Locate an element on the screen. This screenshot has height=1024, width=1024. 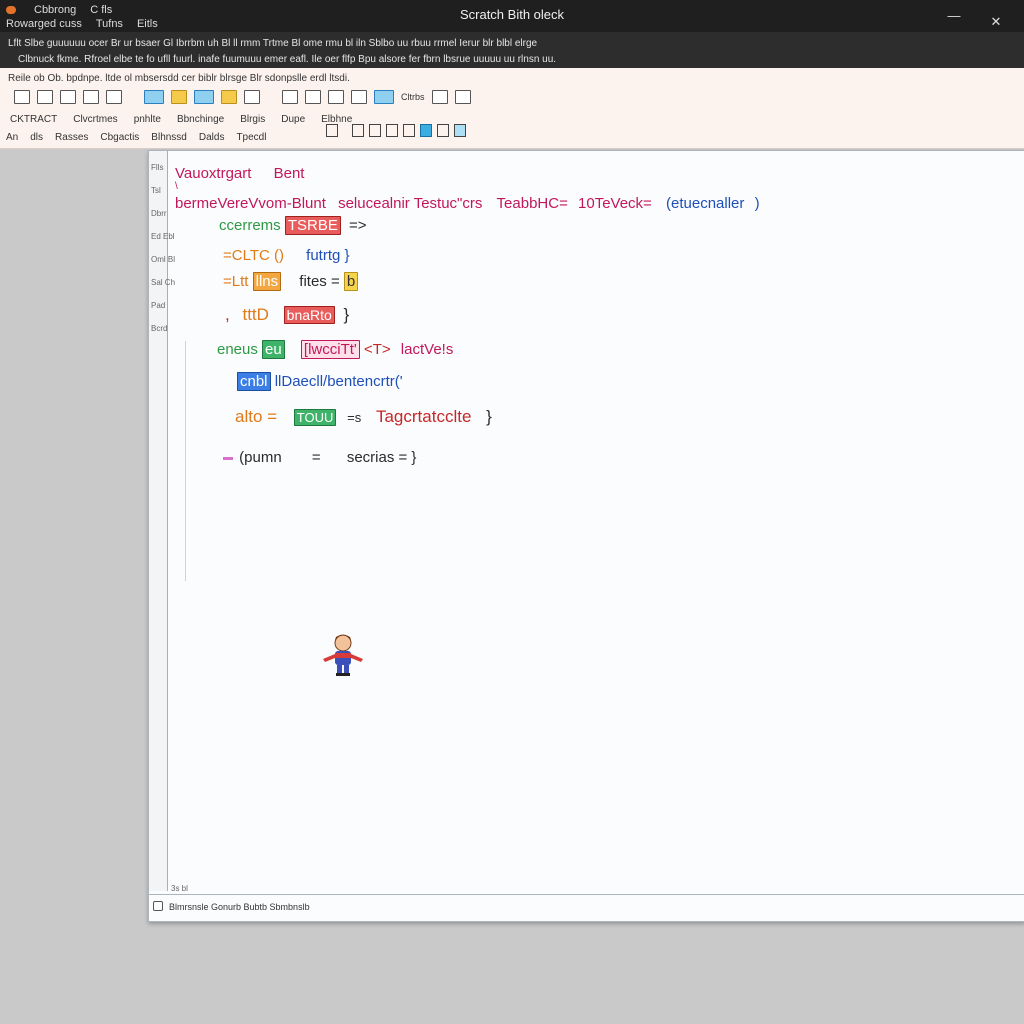
code-token: lactVe!s is located at coordinates (427, 349).